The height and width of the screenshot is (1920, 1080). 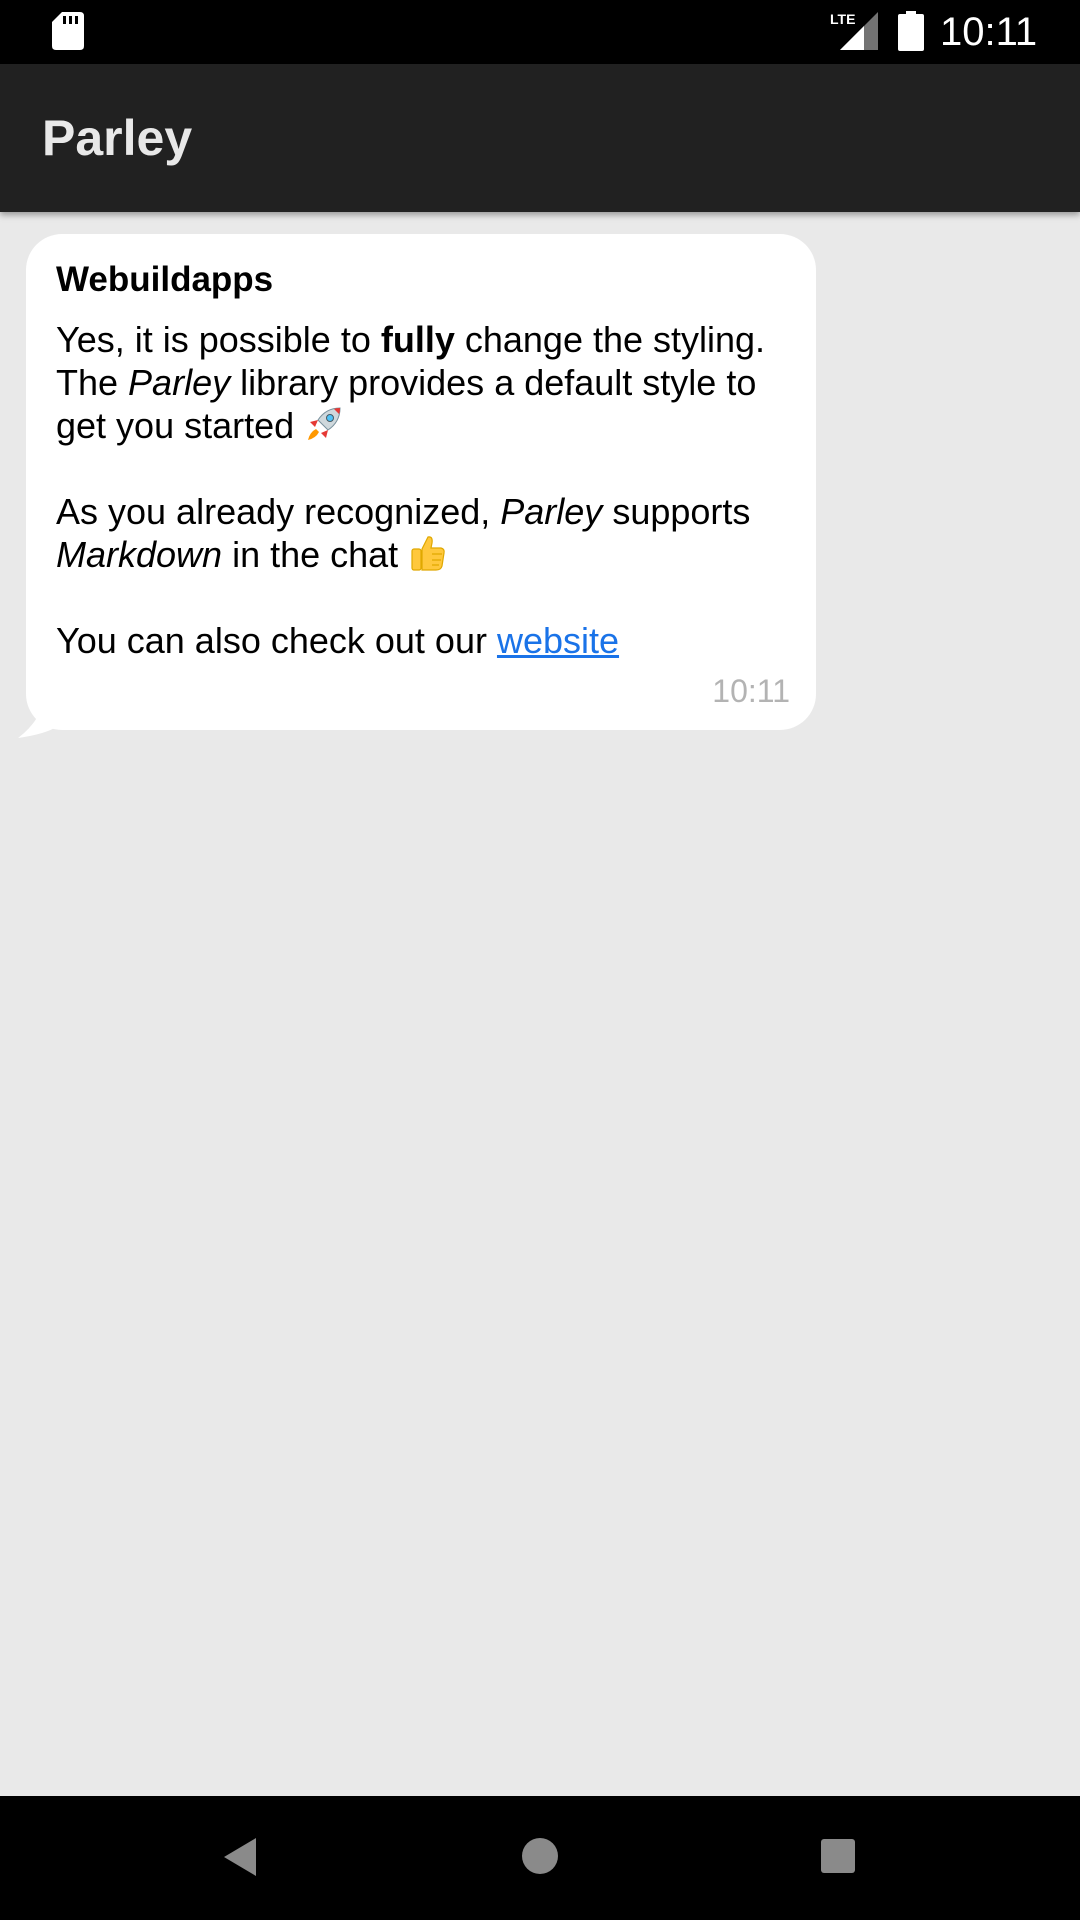 What do you see at coordinates (676, 511) in the screenshot?
I see `message-text: supports` at bounding box center [676, 511].